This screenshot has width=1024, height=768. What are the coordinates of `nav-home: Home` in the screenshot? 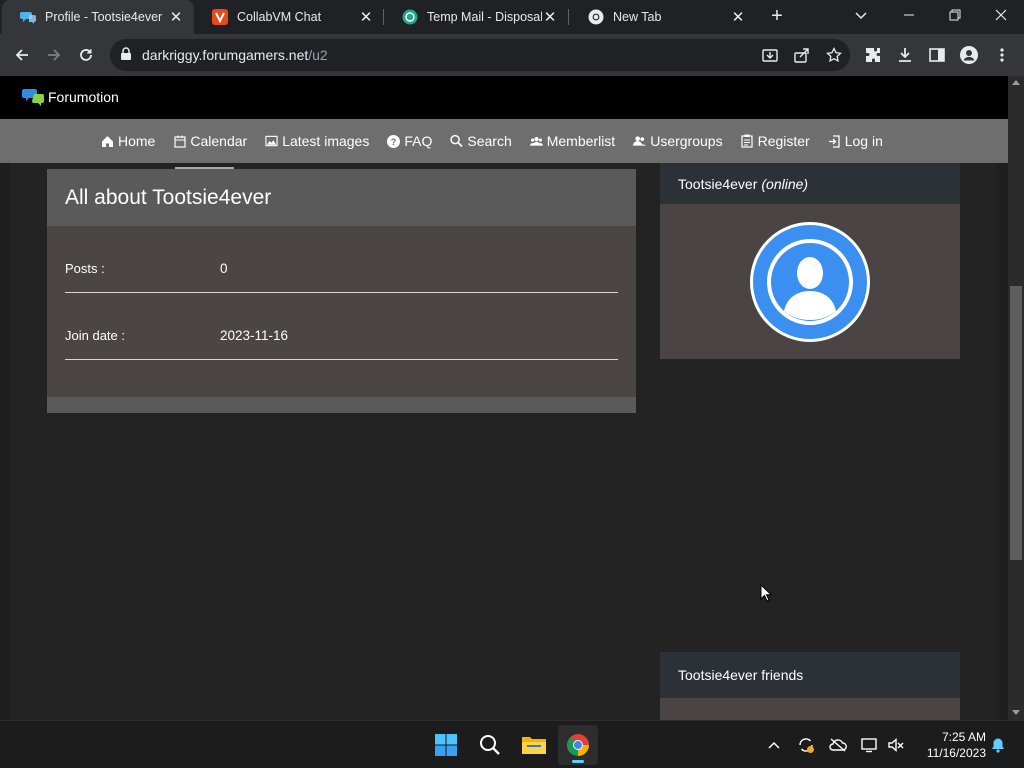 It's located at (128, 141).